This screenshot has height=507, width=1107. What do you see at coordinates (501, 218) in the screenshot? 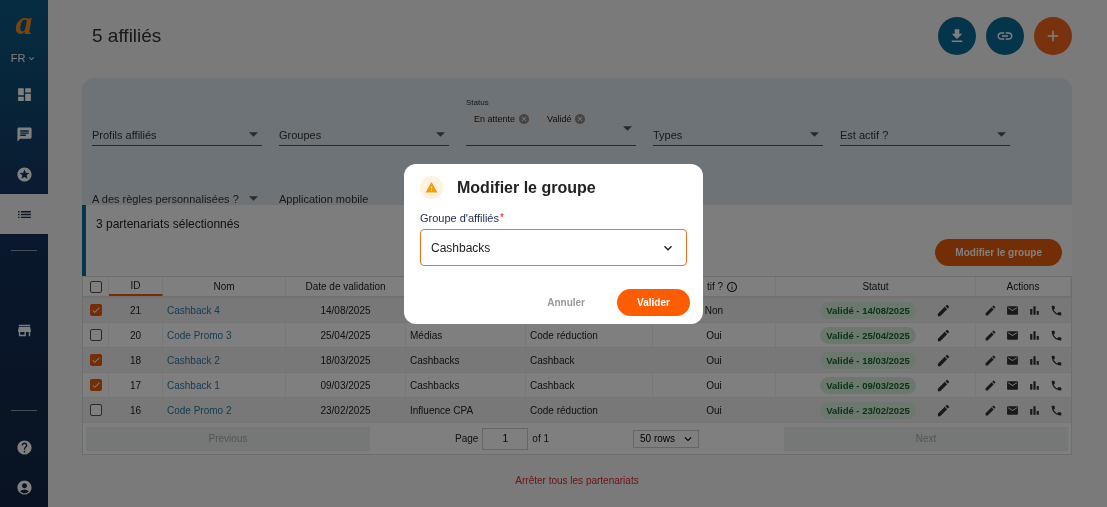
I see `required-mark: *` at bounding box center [501, 218].